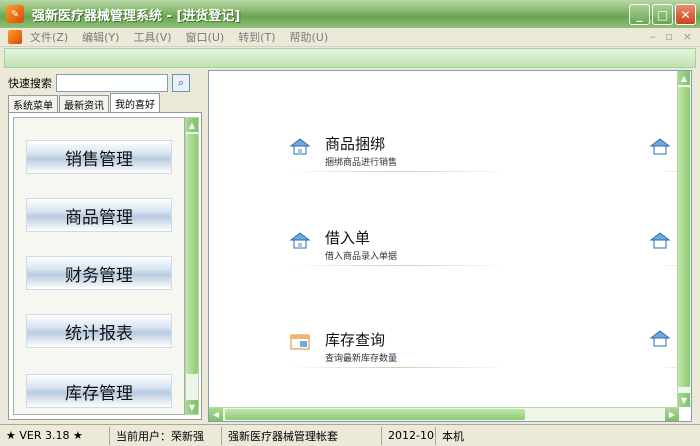 This screenshot has height=446, width=700. Describe the element at coordinates (99, 331) in the screenshot. I see `nav-statistics-report: 统计报表` at that location.